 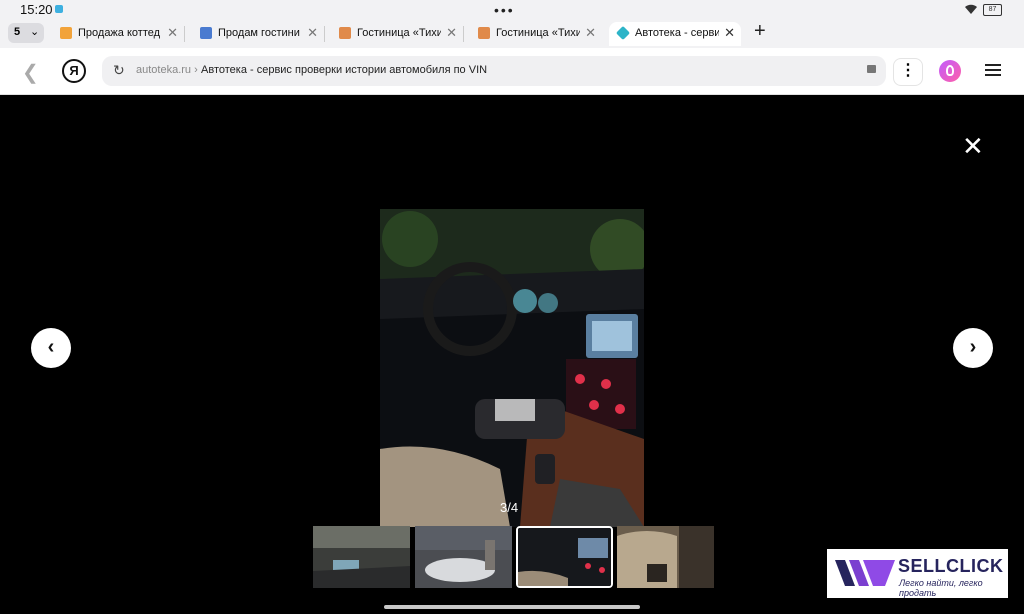 What do you see at coordinates (973, 146) in the screenshot?
I see `close-icon: ✕` at bounding box center [973, 146].